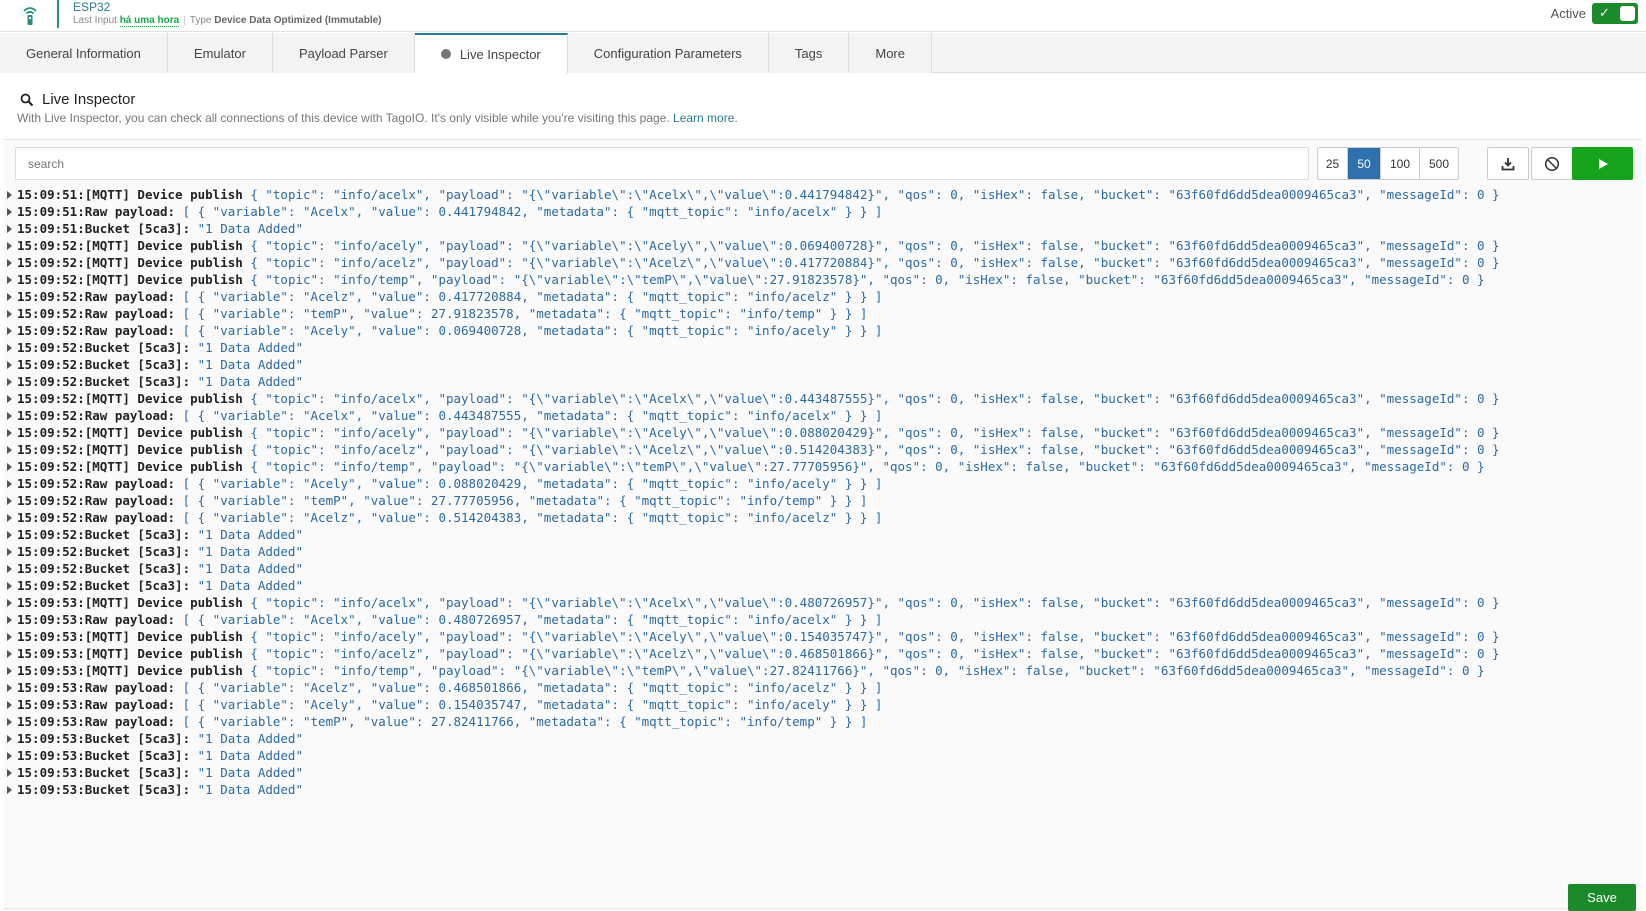 This screenshot has height=911, width=1646. Describe the element at coordinates (823, 228) in the screenshot. I see `log-entry: 15:09:51: Bucket [5ca3]: "1 Data Added"` at that location.